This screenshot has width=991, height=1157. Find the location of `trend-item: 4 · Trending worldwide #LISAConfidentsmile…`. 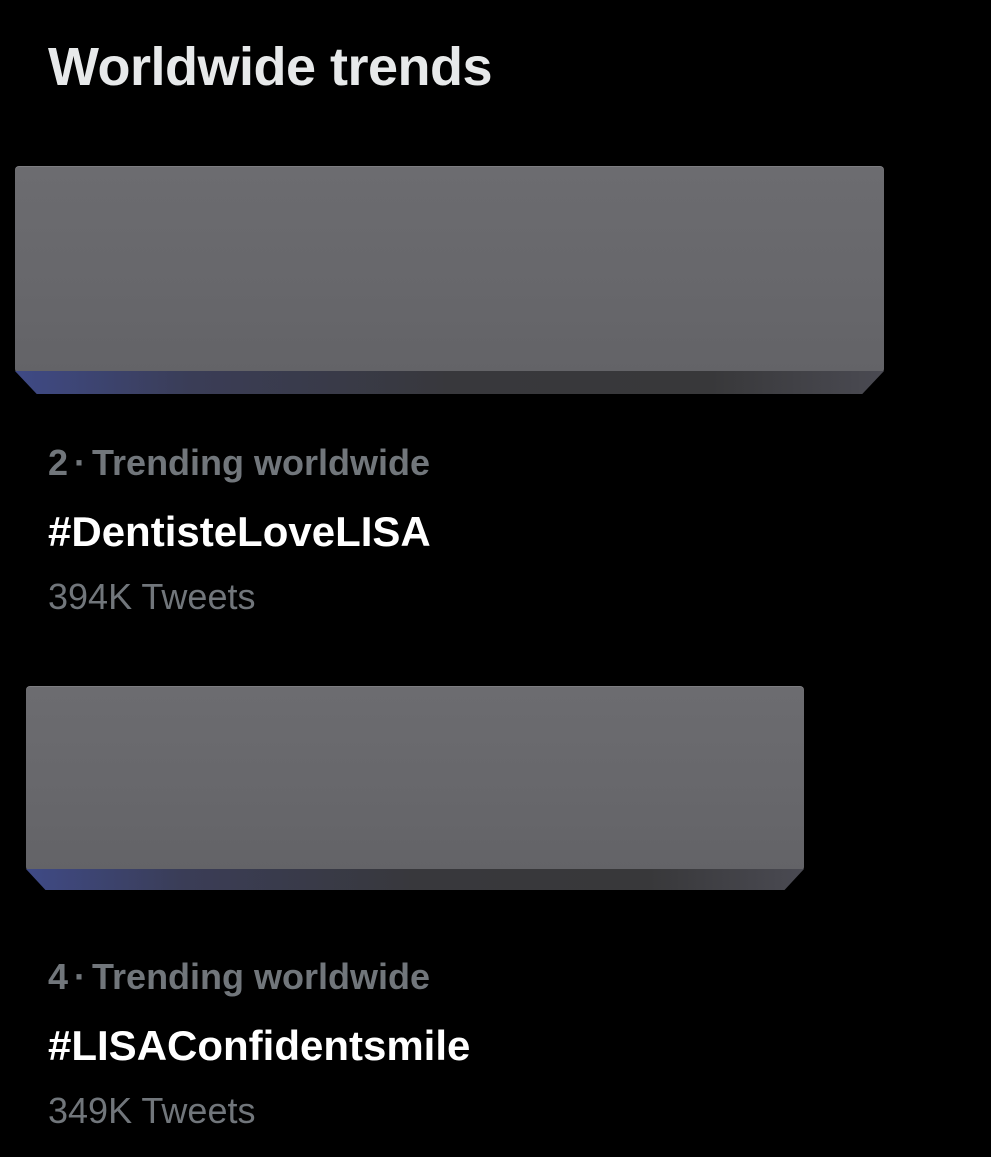

trend-item: 4 · Trending worldwide #LISAConfidentsmile… is located at coordinates (259, 1044).